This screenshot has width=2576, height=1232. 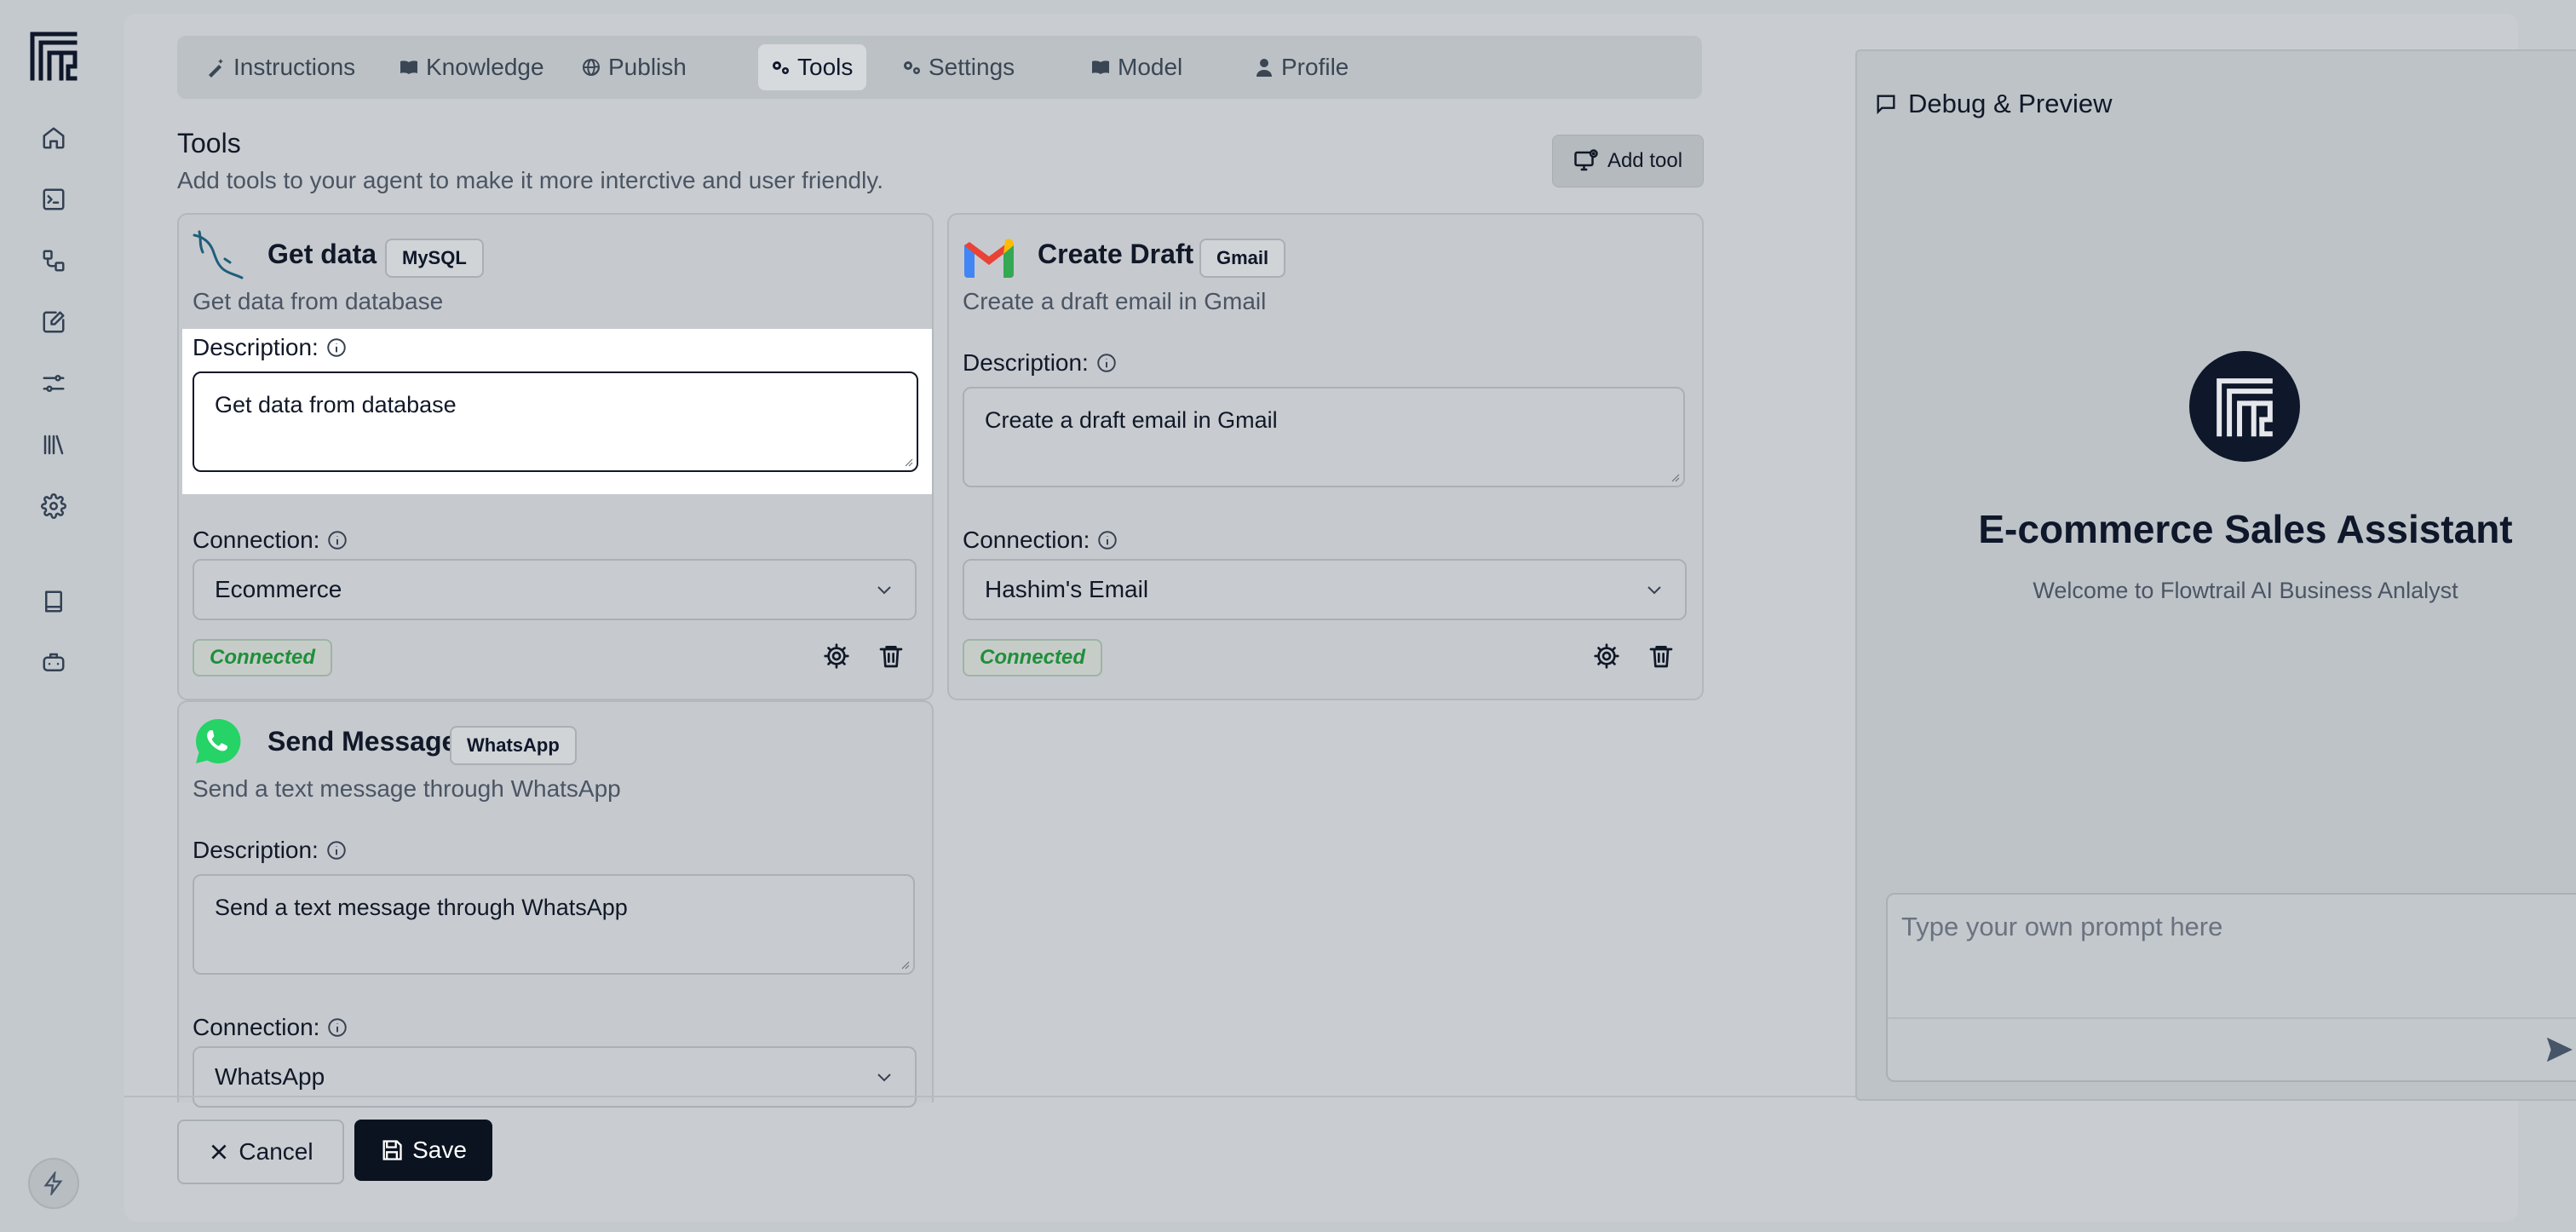 I want to click on tool-badge: Gmail, so click(x=1242, y=258).